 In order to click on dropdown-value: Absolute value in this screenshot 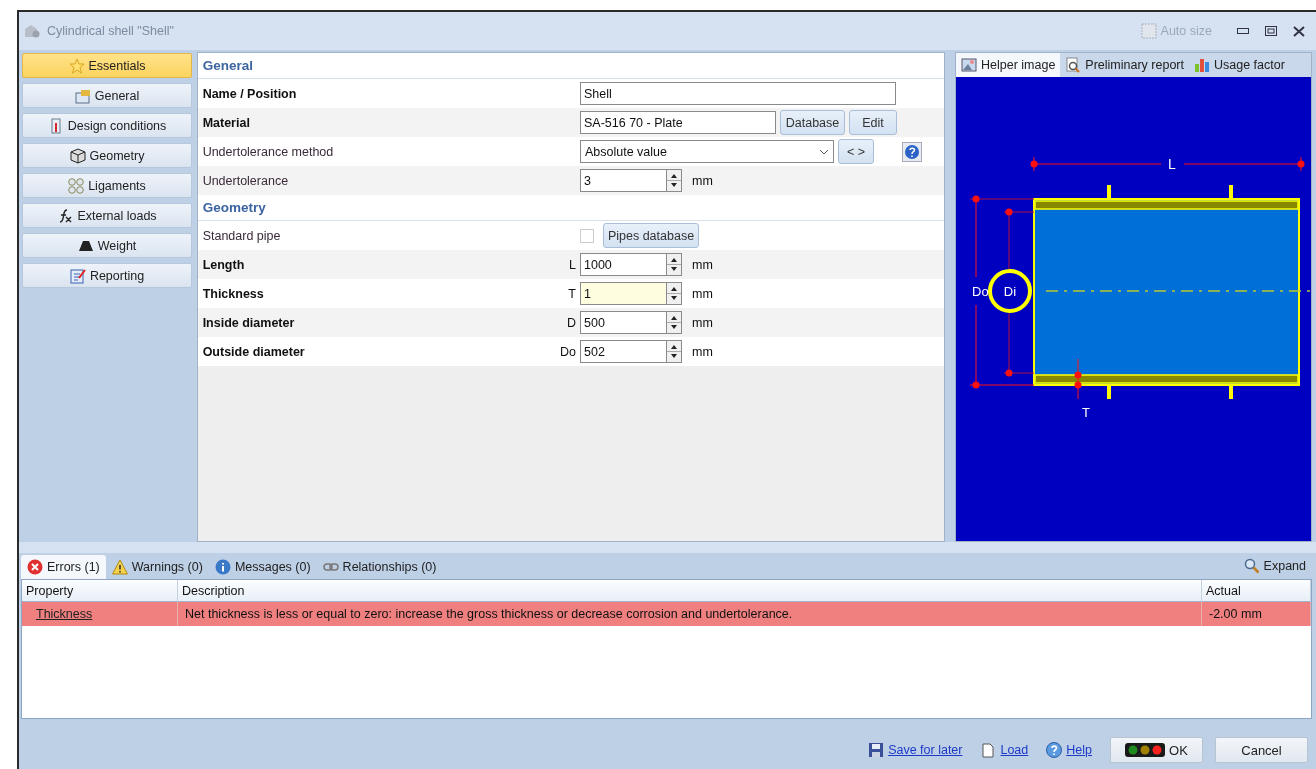, I will do `click(626, 151)`.